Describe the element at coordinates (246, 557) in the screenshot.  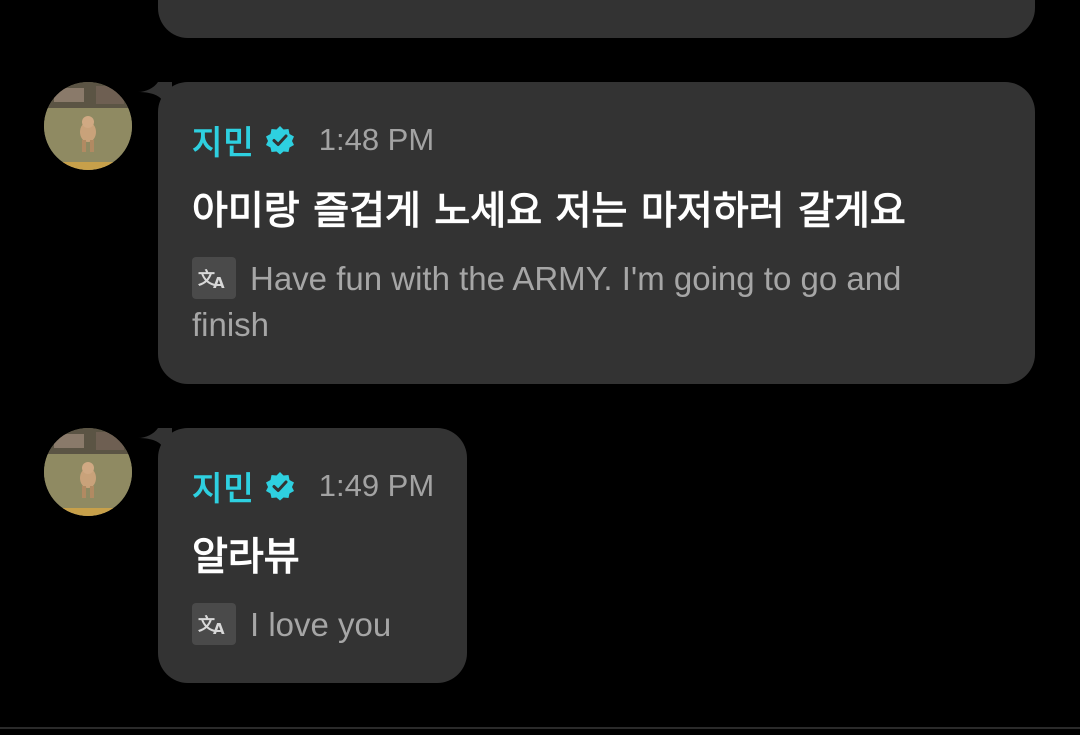
I see `message-text: 알라뷰` at that location.